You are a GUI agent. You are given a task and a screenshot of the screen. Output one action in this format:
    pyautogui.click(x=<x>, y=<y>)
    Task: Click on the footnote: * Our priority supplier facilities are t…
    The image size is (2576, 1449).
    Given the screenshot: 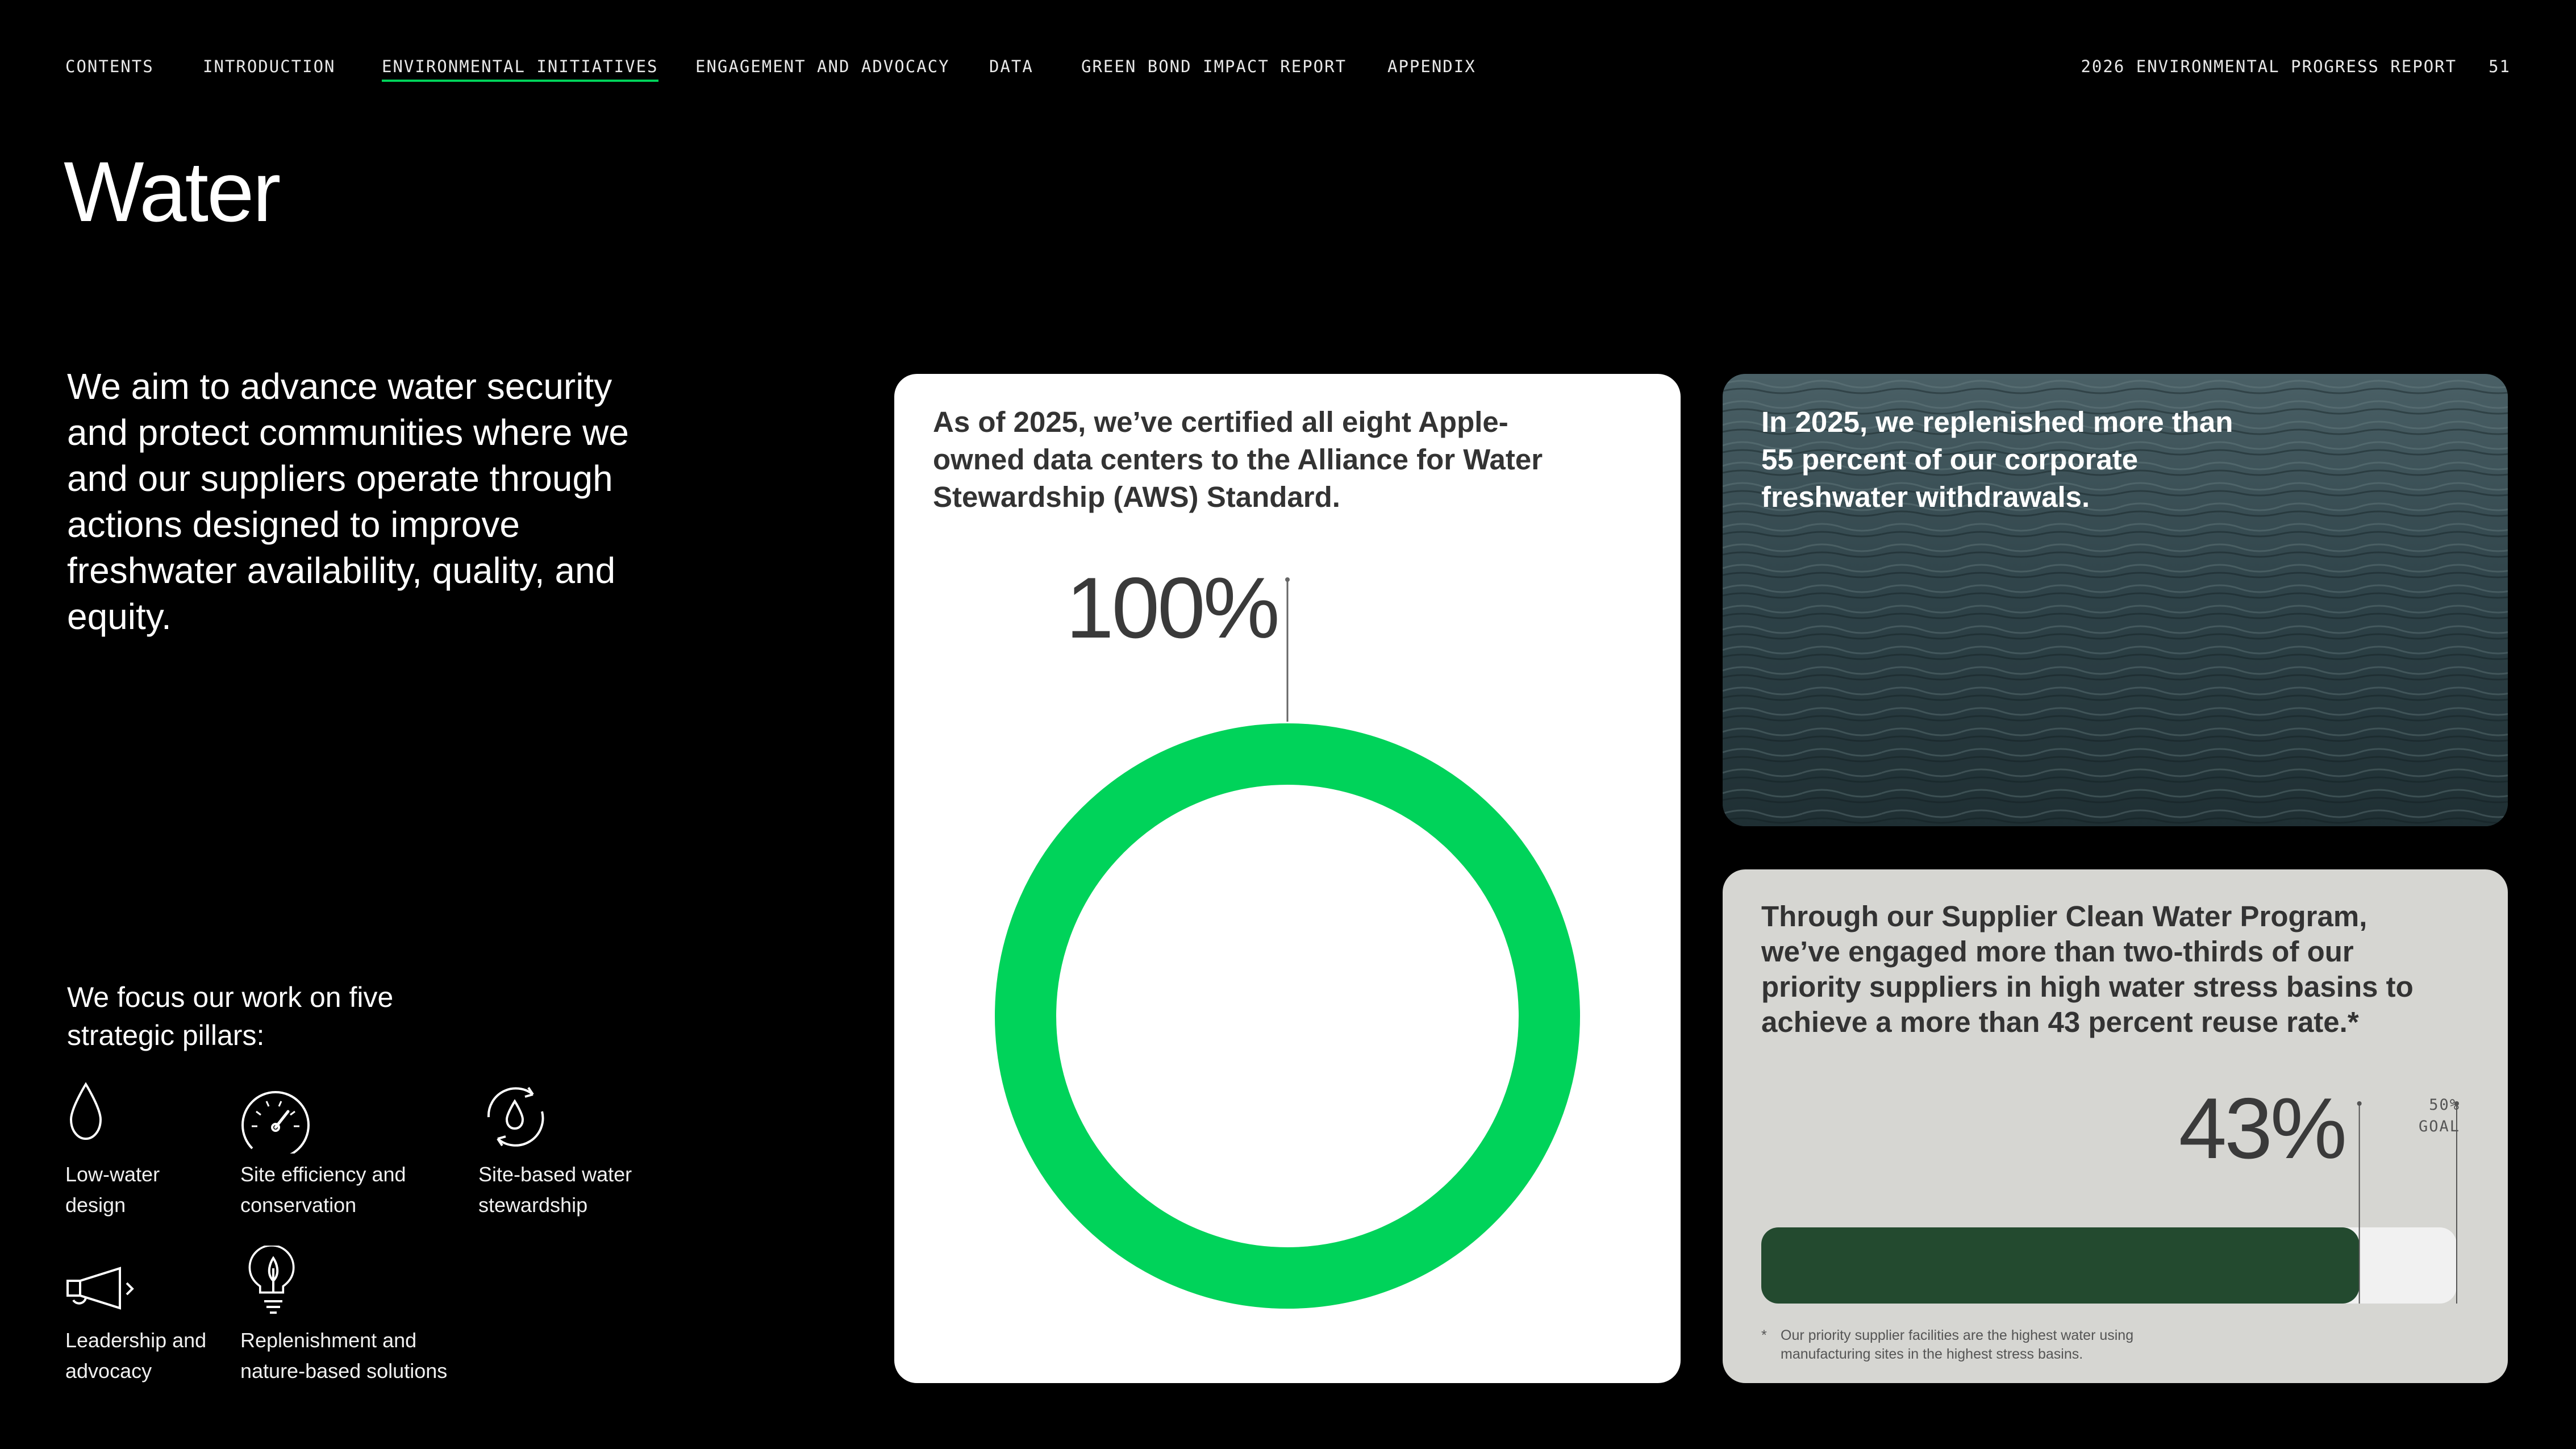 What is the action you would take?
    pyautogui.click(x=1986, y=1345)
    